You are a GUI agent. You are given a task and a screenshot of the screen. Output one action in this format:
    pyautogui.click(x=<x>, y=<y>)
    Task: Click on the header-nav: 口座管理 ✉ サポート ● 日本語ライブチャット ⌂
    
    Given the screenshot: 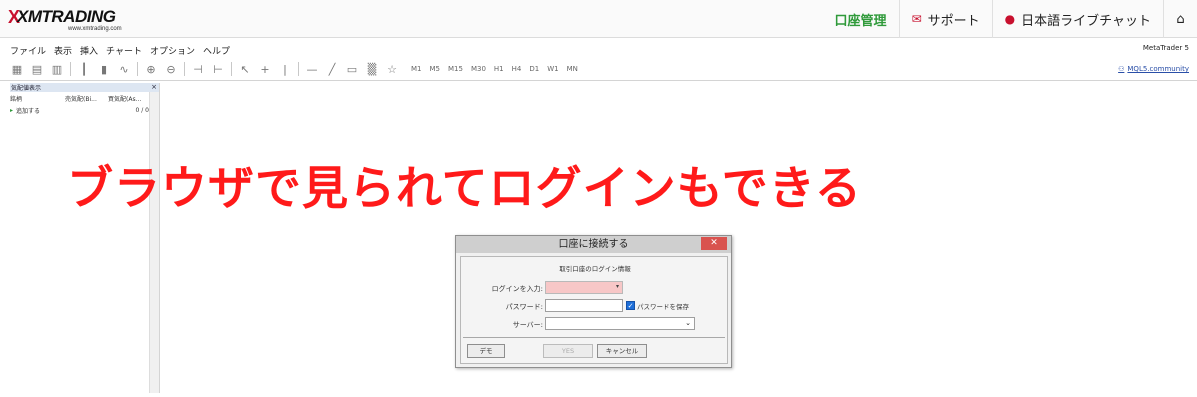 What is the action you would take?
    pyautogui.click(x=1010, y=19)
    